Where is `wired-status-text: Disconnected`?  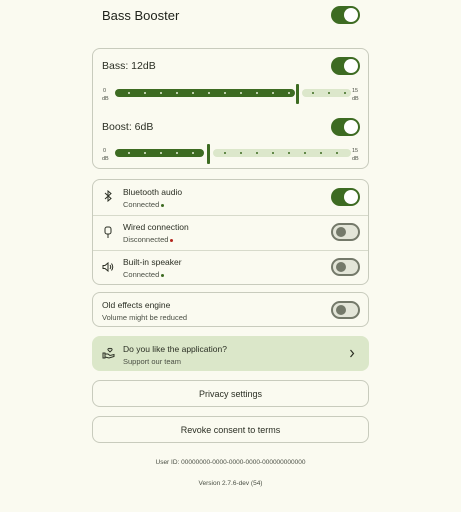
wired-status-text: Disconnected is located at coordinates (146, 239).